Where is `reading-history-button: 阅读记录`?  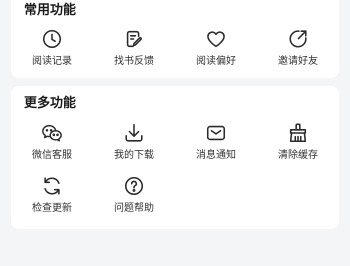
reading-history-button: 阅读记录 is located at coordinates (52, 51).